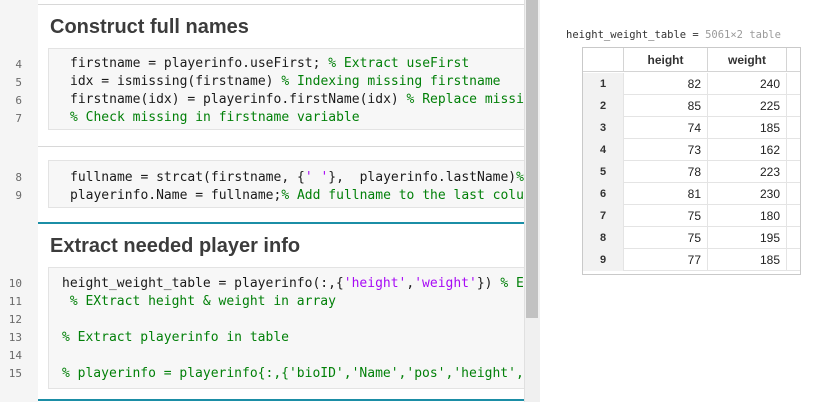 The image size is (838, 402). I want to click on row-index: 9, so click(603, 260).